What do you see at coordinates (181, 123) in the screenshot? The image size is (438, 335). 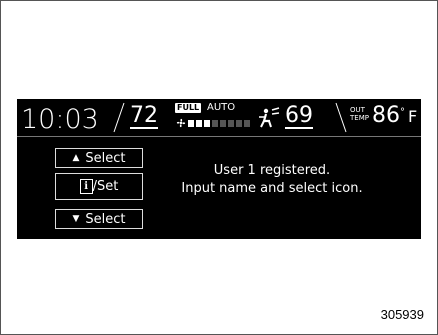 I see `fan-icon` at bounding box center [181, 123].